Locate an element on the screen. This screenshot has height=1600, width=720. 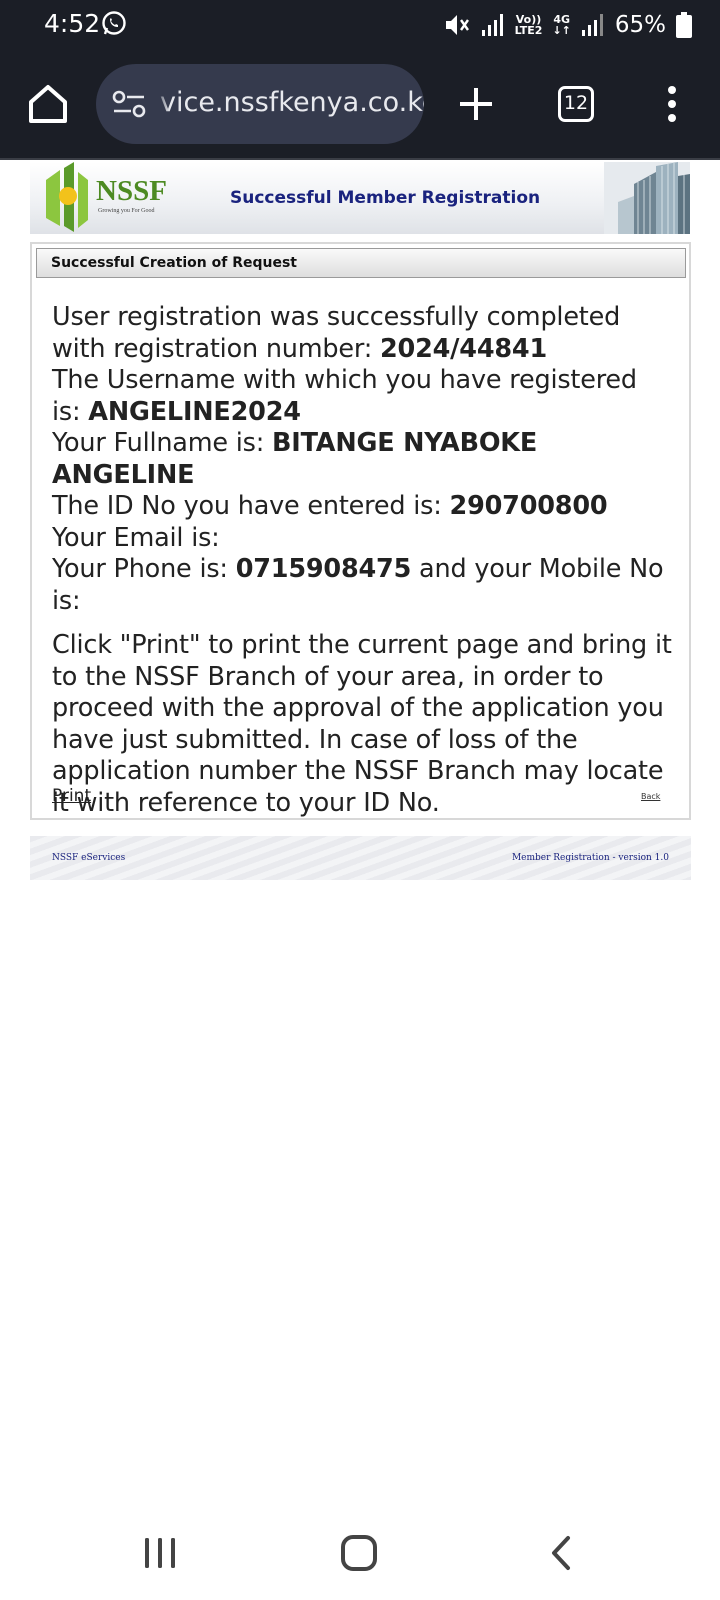
footer-right-text: Member Registration - version 1.0 is located at coordinates (590, 858).